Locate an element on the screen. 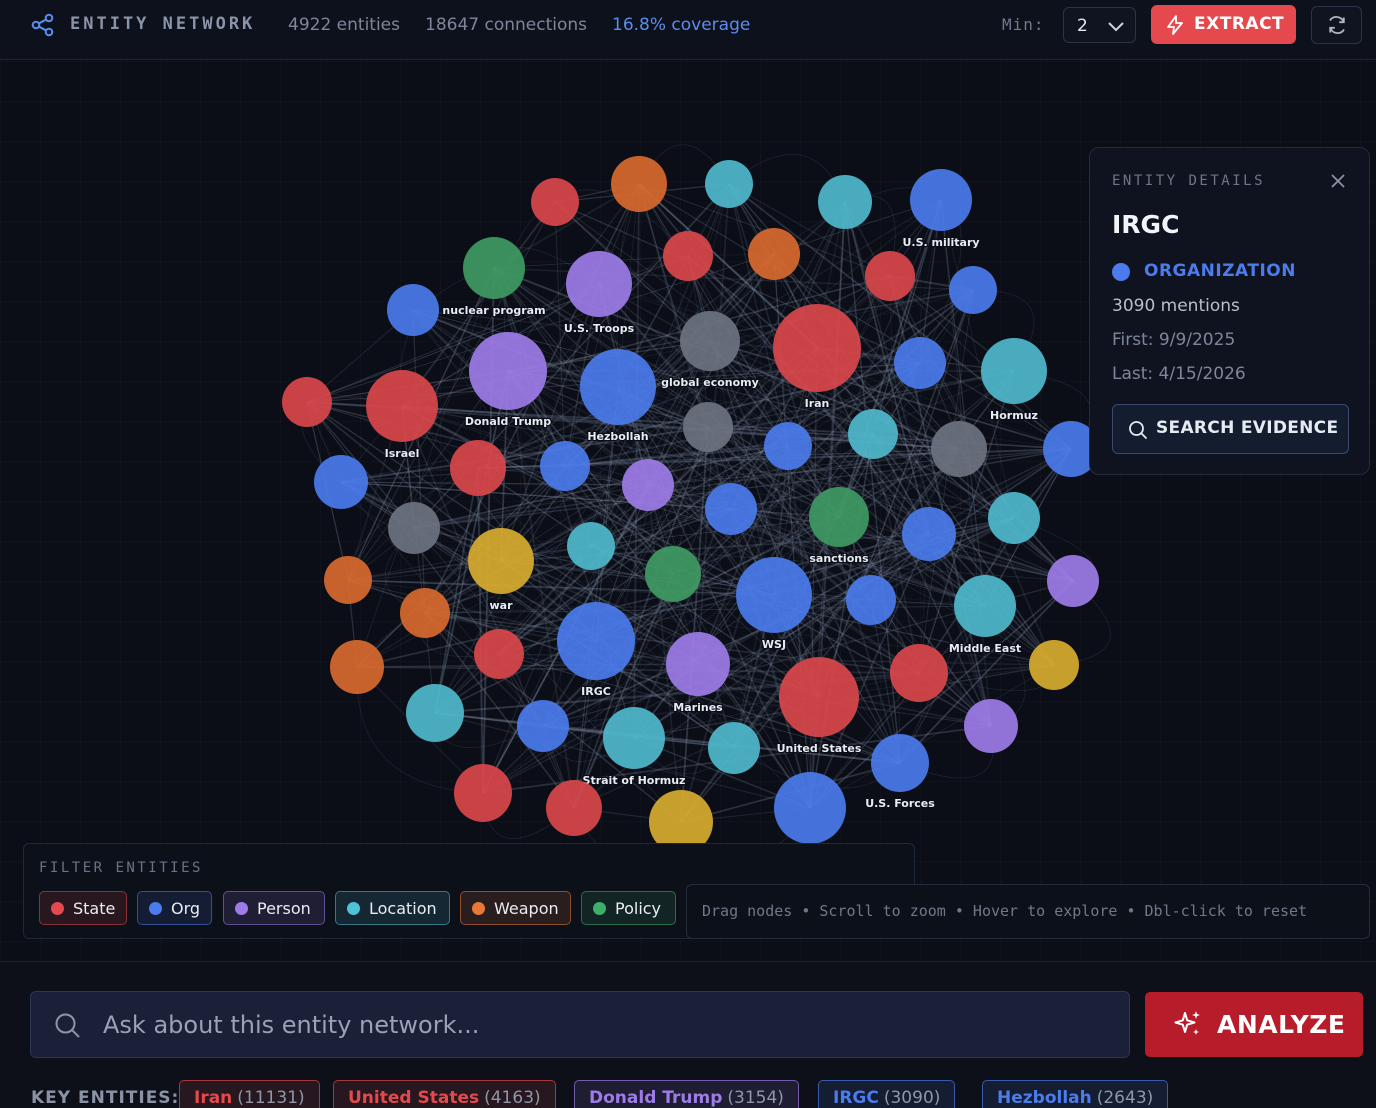 The width and height of the screenshot is (1376, 1108). key-entity-chip: Donald Trump (3154) is located at coordinates (686, 1094).